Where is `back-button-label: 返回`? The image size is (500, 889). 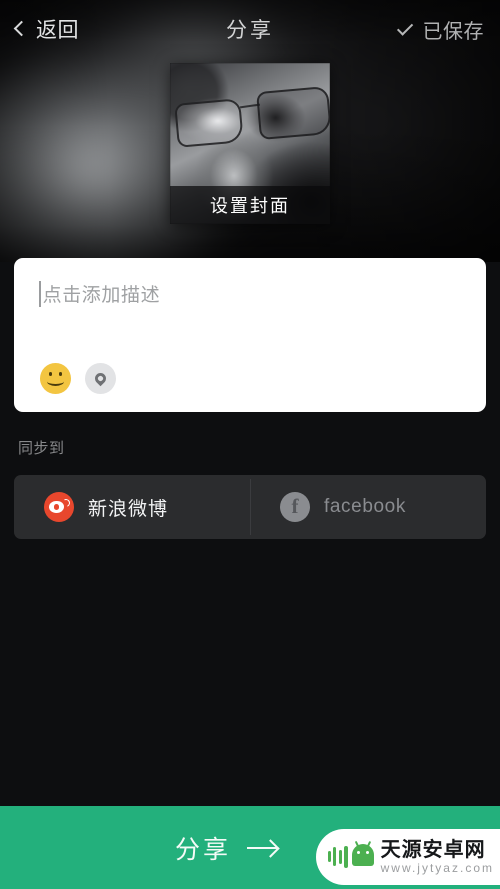 back-button-label: 返回 is located at coordinates (57, 30).